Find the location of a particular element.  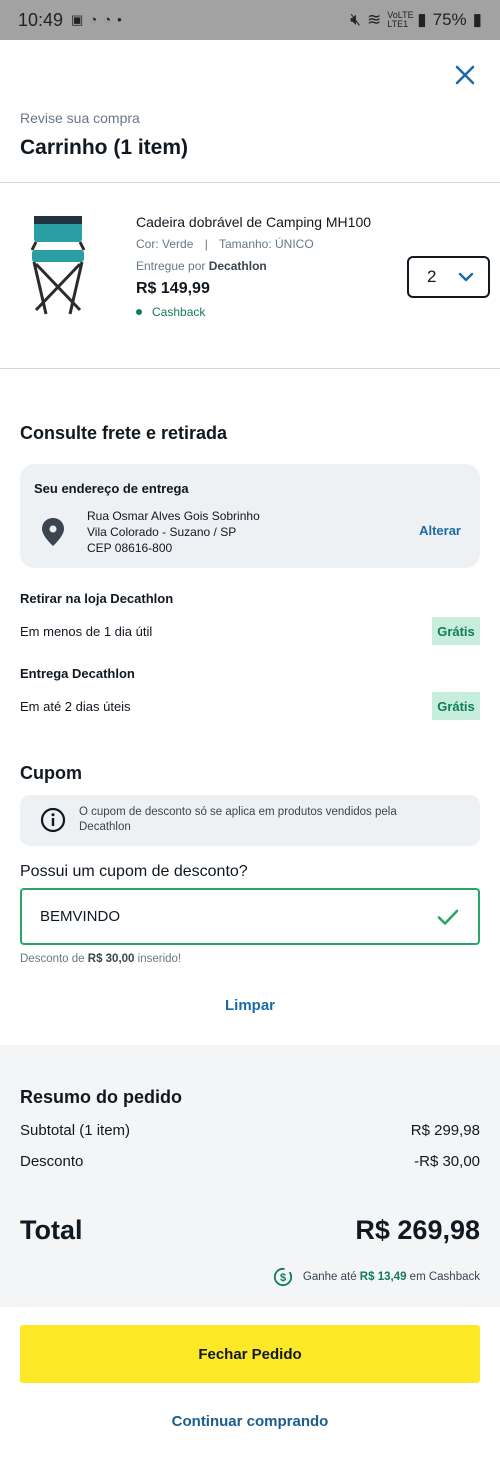

check-icon is located at coordinates (448, 917).